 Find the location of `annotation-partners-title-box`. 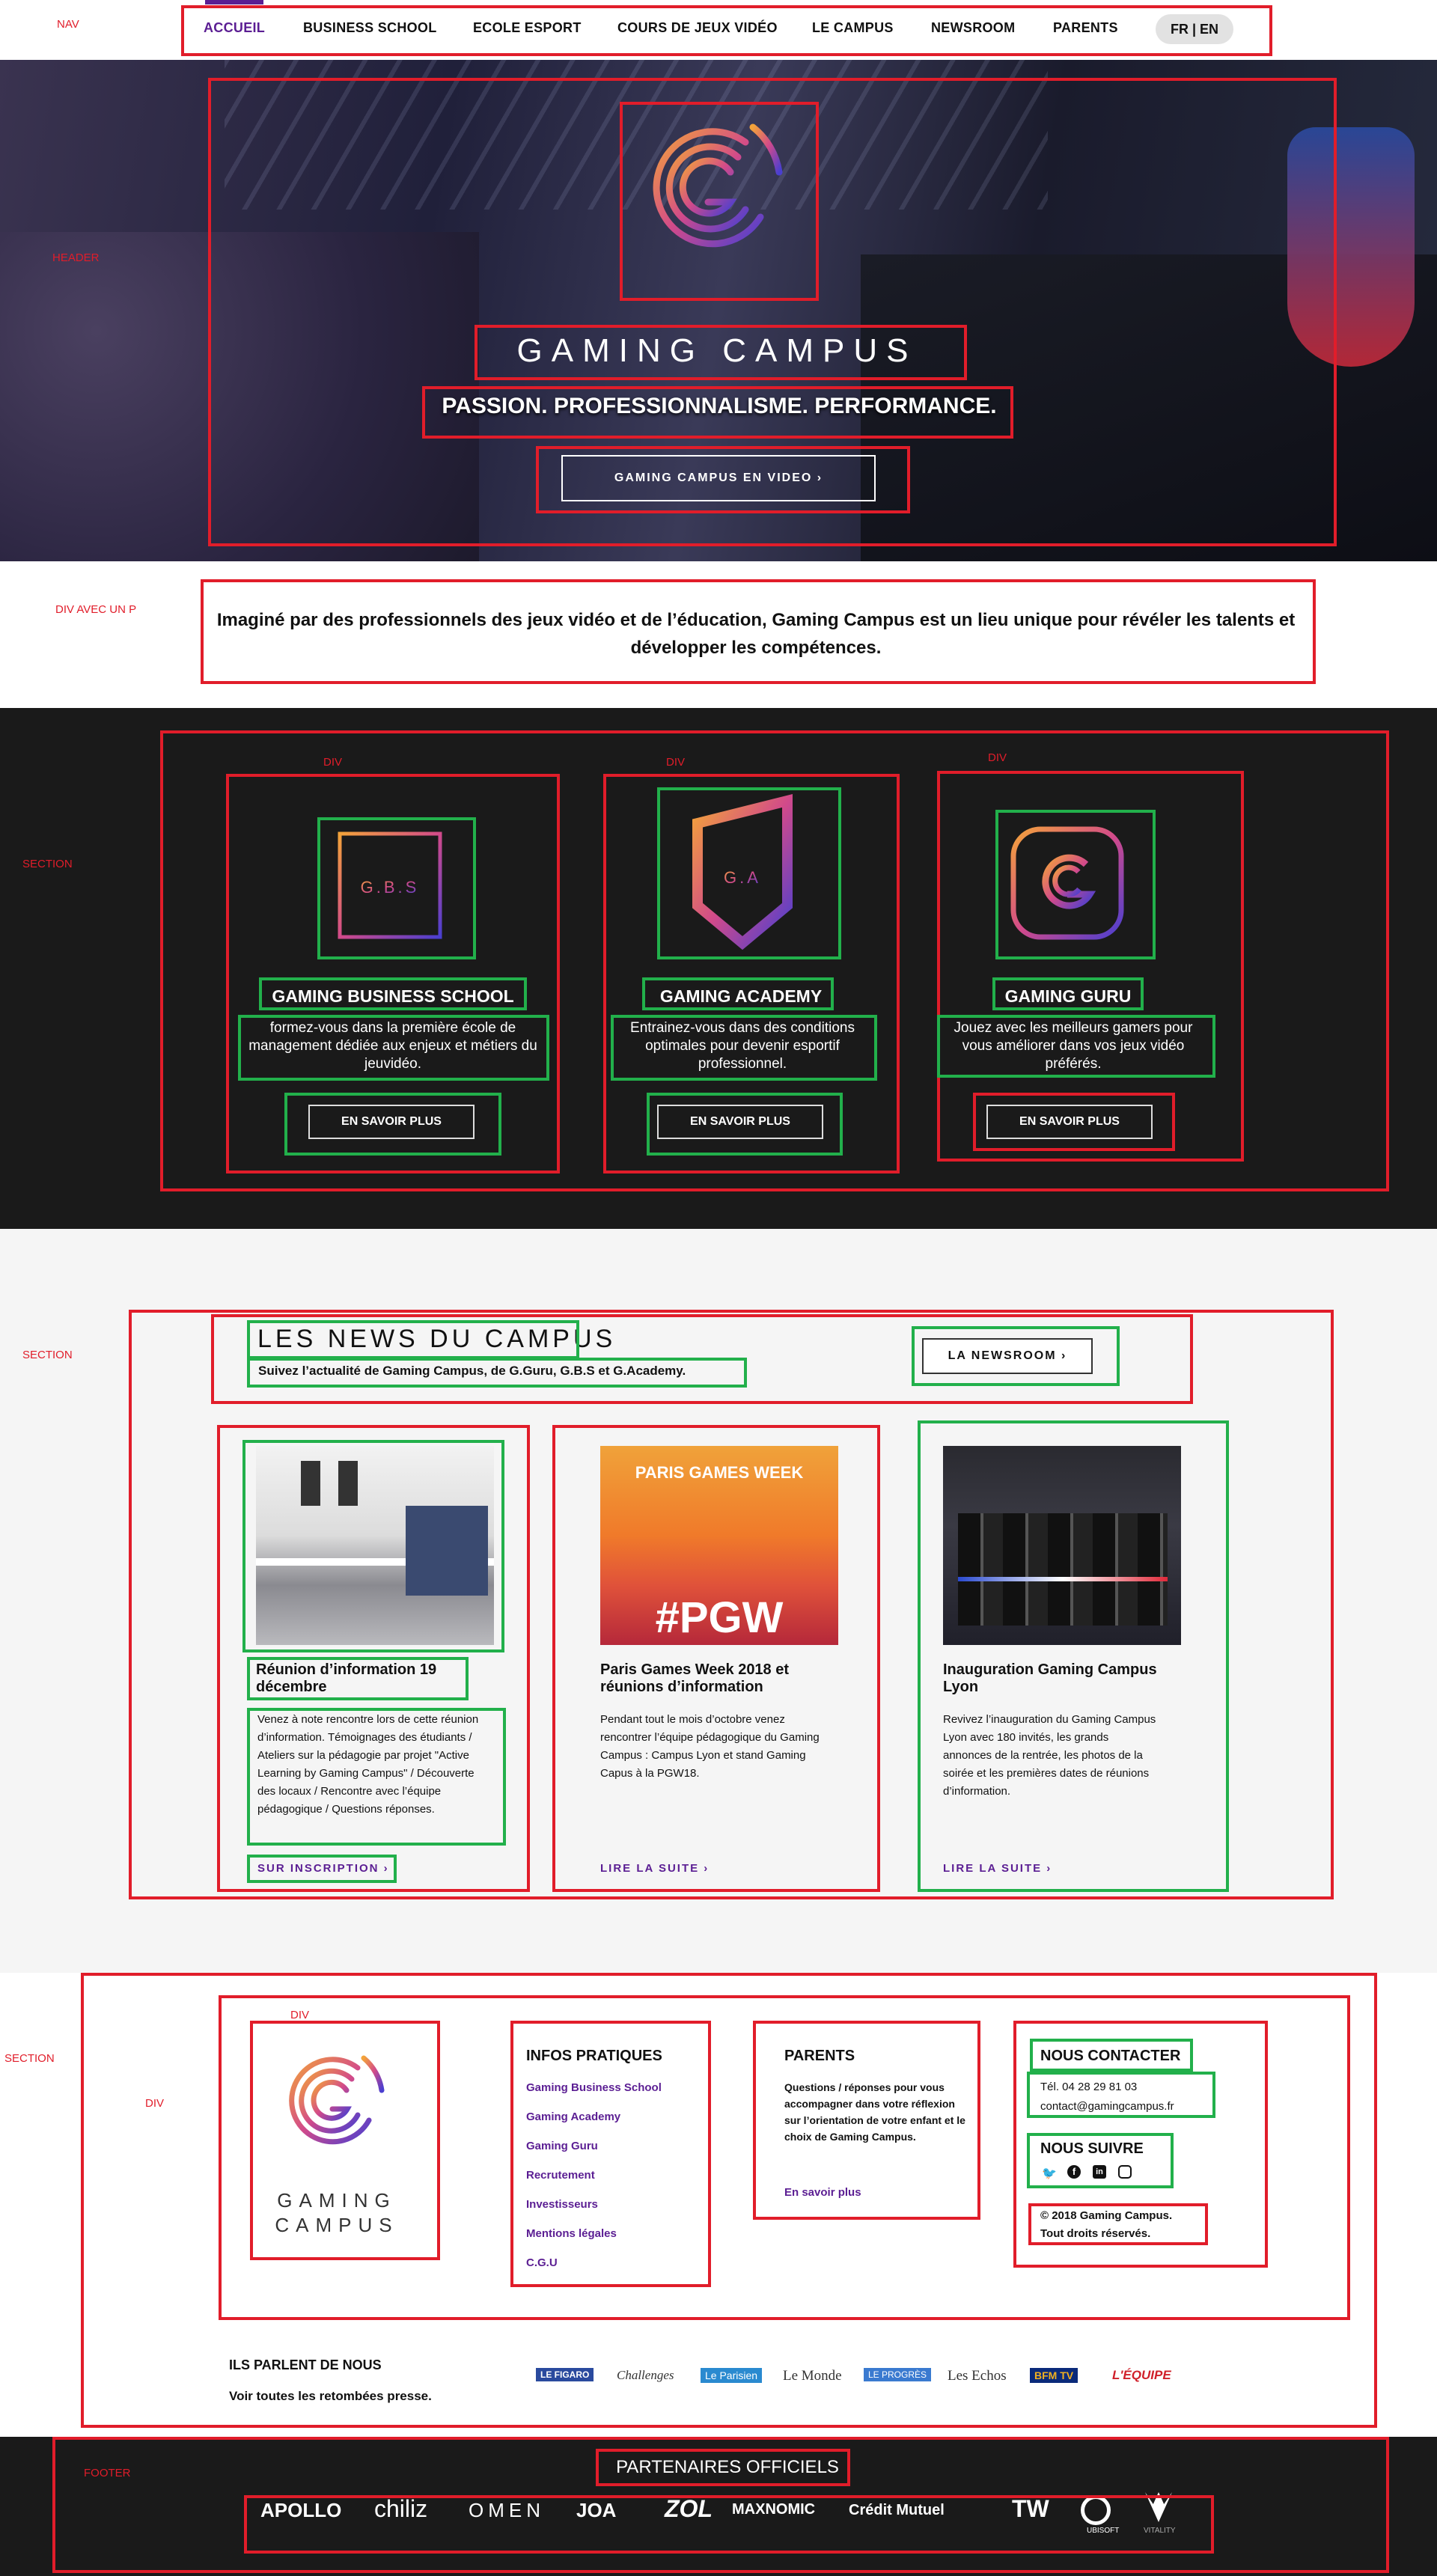

annotation-partners-title-box is located at coordinates (723, 2467).